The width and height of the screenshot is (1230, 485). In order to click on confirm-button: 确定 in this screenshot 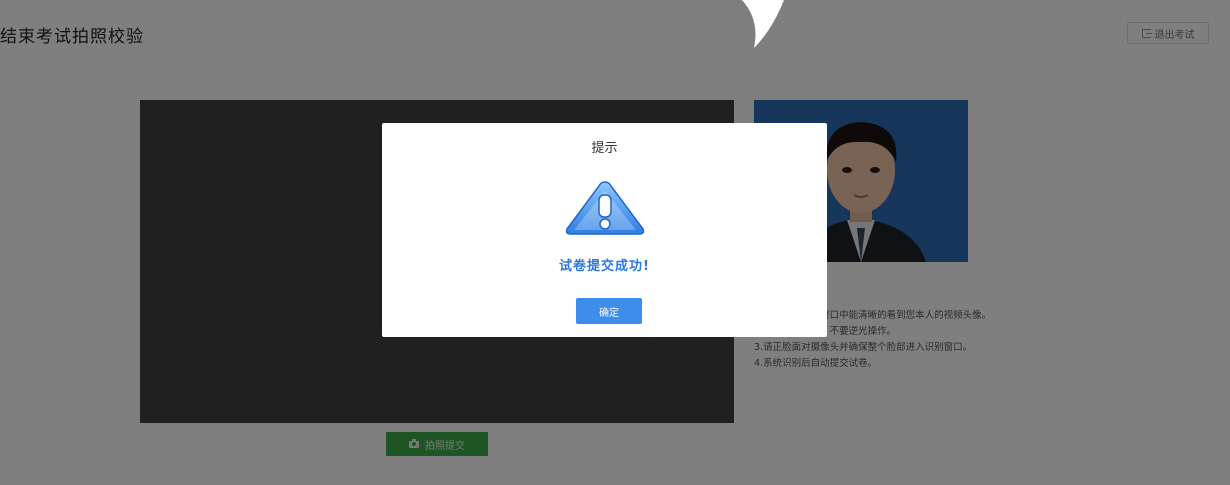, I will do `click(609, 311)`.